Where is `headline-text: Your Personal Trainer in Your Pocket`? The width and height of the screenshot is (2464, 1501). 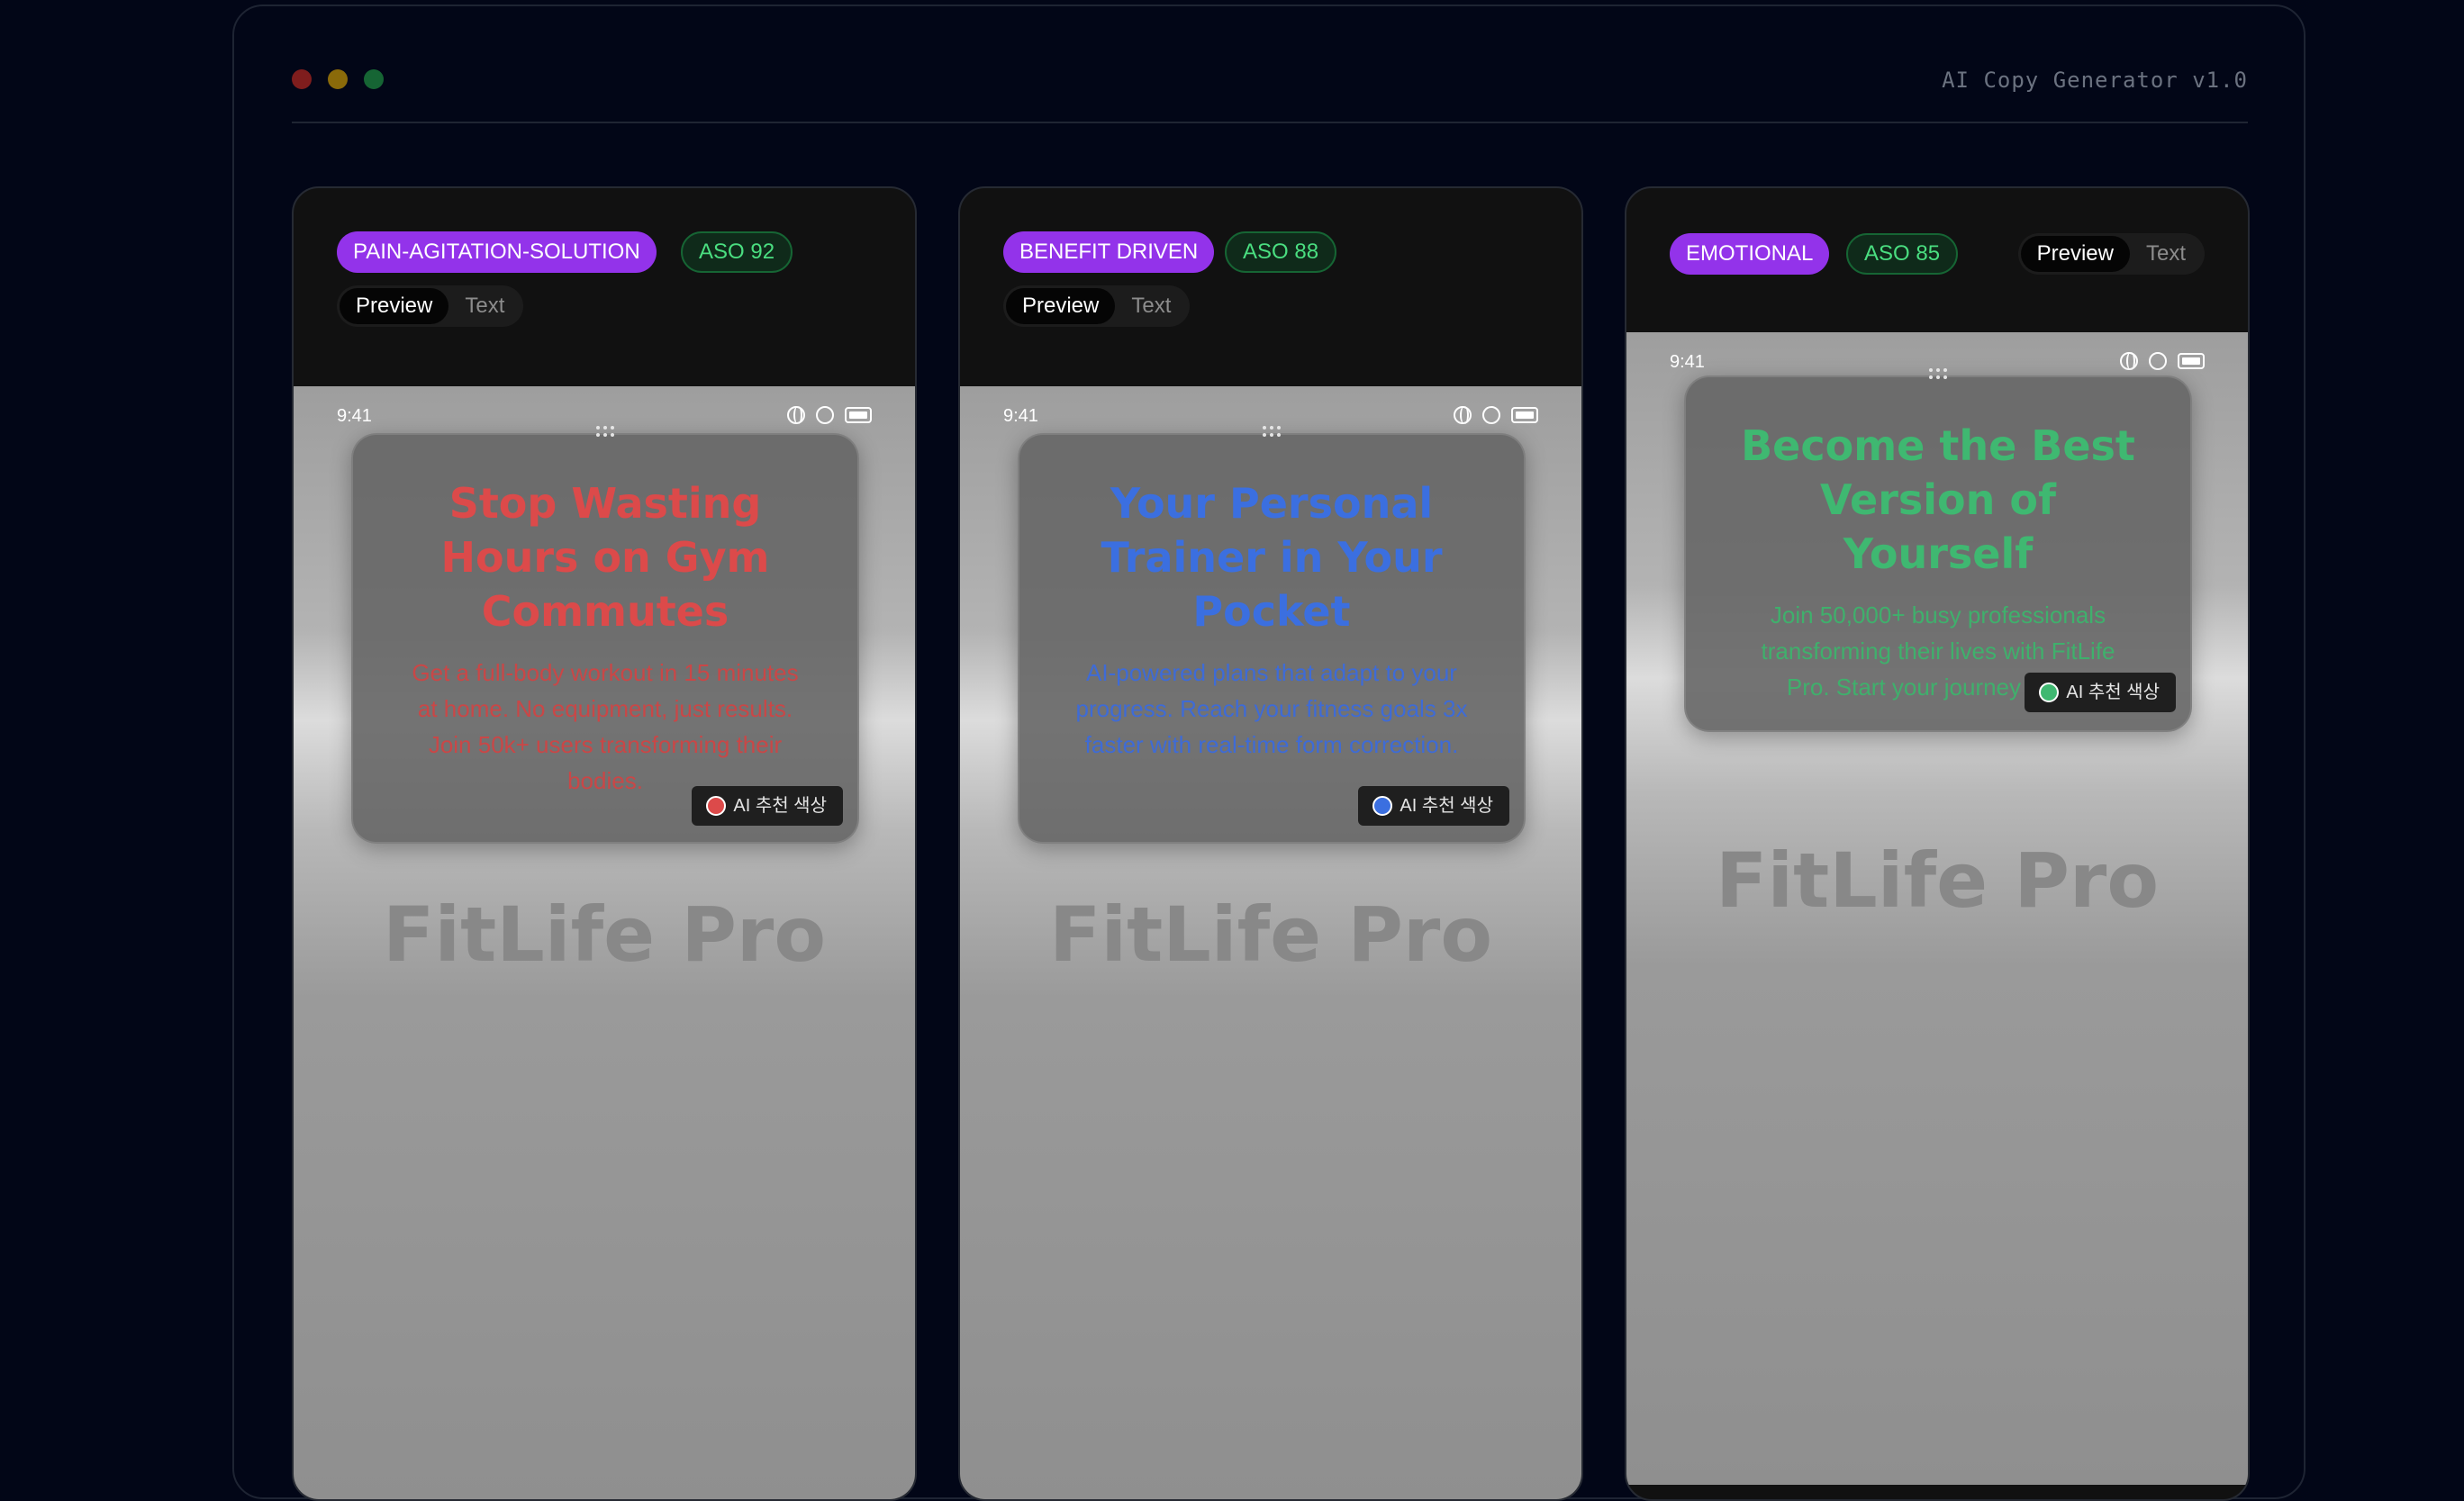
headline-text: Your Personal Trainer in Your Pocket is located at coordinates (1272, 557).